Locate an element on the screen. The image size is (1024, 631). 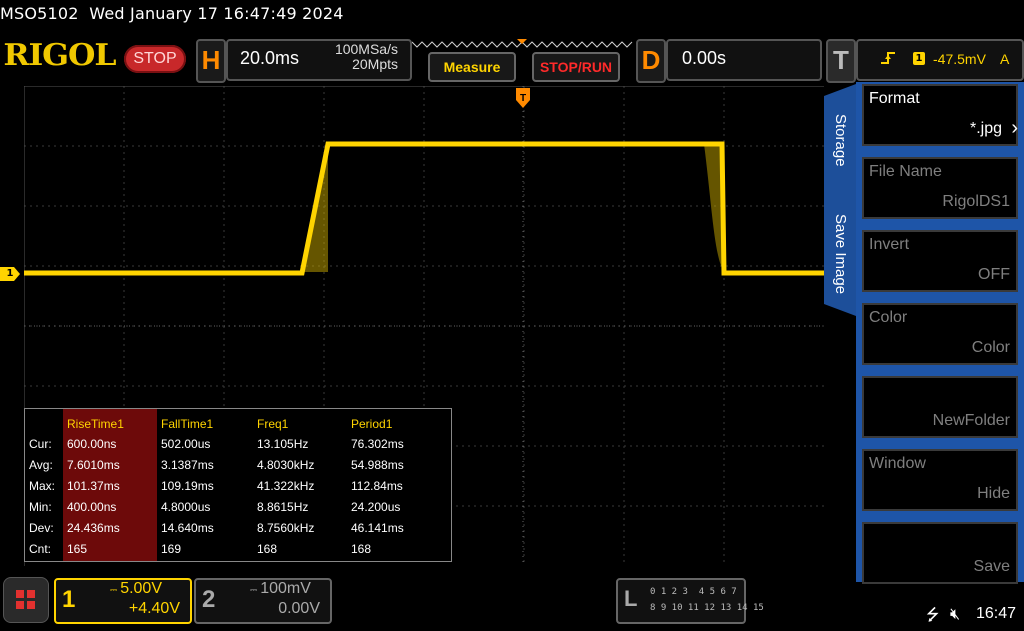
measurement-cell: 109.19ms is located at coordinates (187, 486).